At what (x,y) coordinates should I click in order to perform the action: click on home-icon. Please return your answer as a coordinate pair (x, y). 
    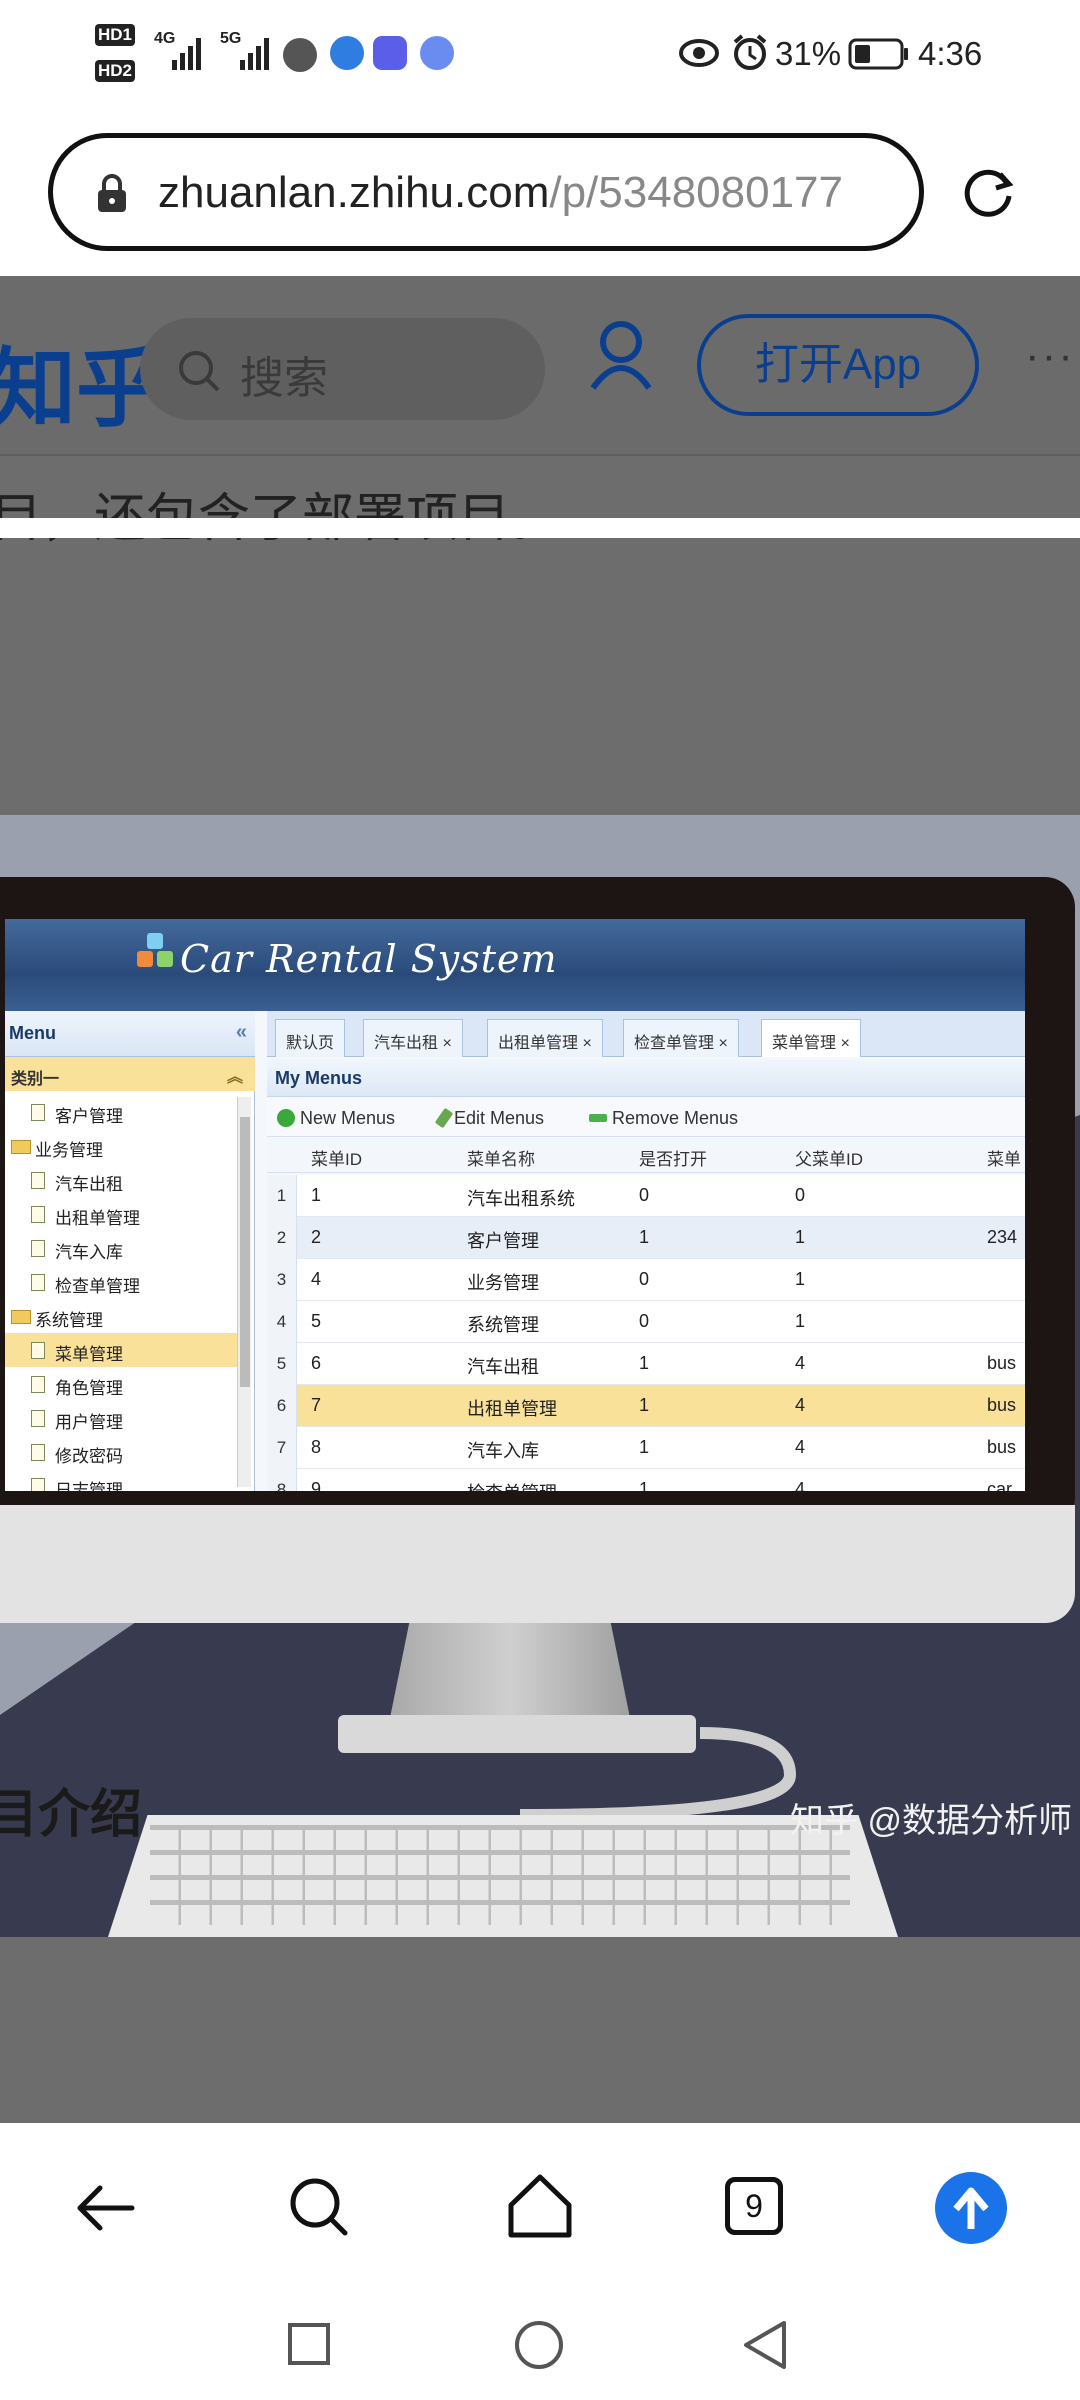
    Looking at the image, I should click on (540, 2206).